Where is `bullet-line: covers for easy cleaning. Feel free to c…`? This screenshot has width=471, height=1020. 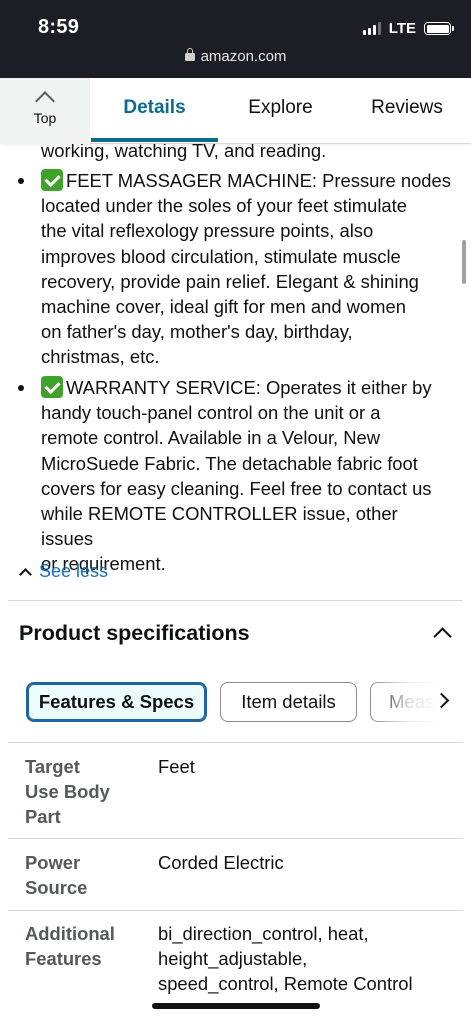 bullet-line: covers for easy cleaning. Feel free to c… is located at coordinates (236, 488).